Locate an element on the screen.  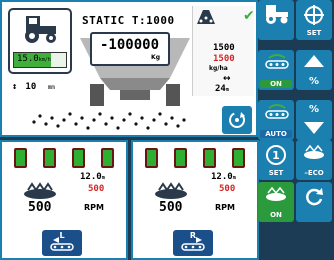
refresh-button is located at coordinates (314, 202).